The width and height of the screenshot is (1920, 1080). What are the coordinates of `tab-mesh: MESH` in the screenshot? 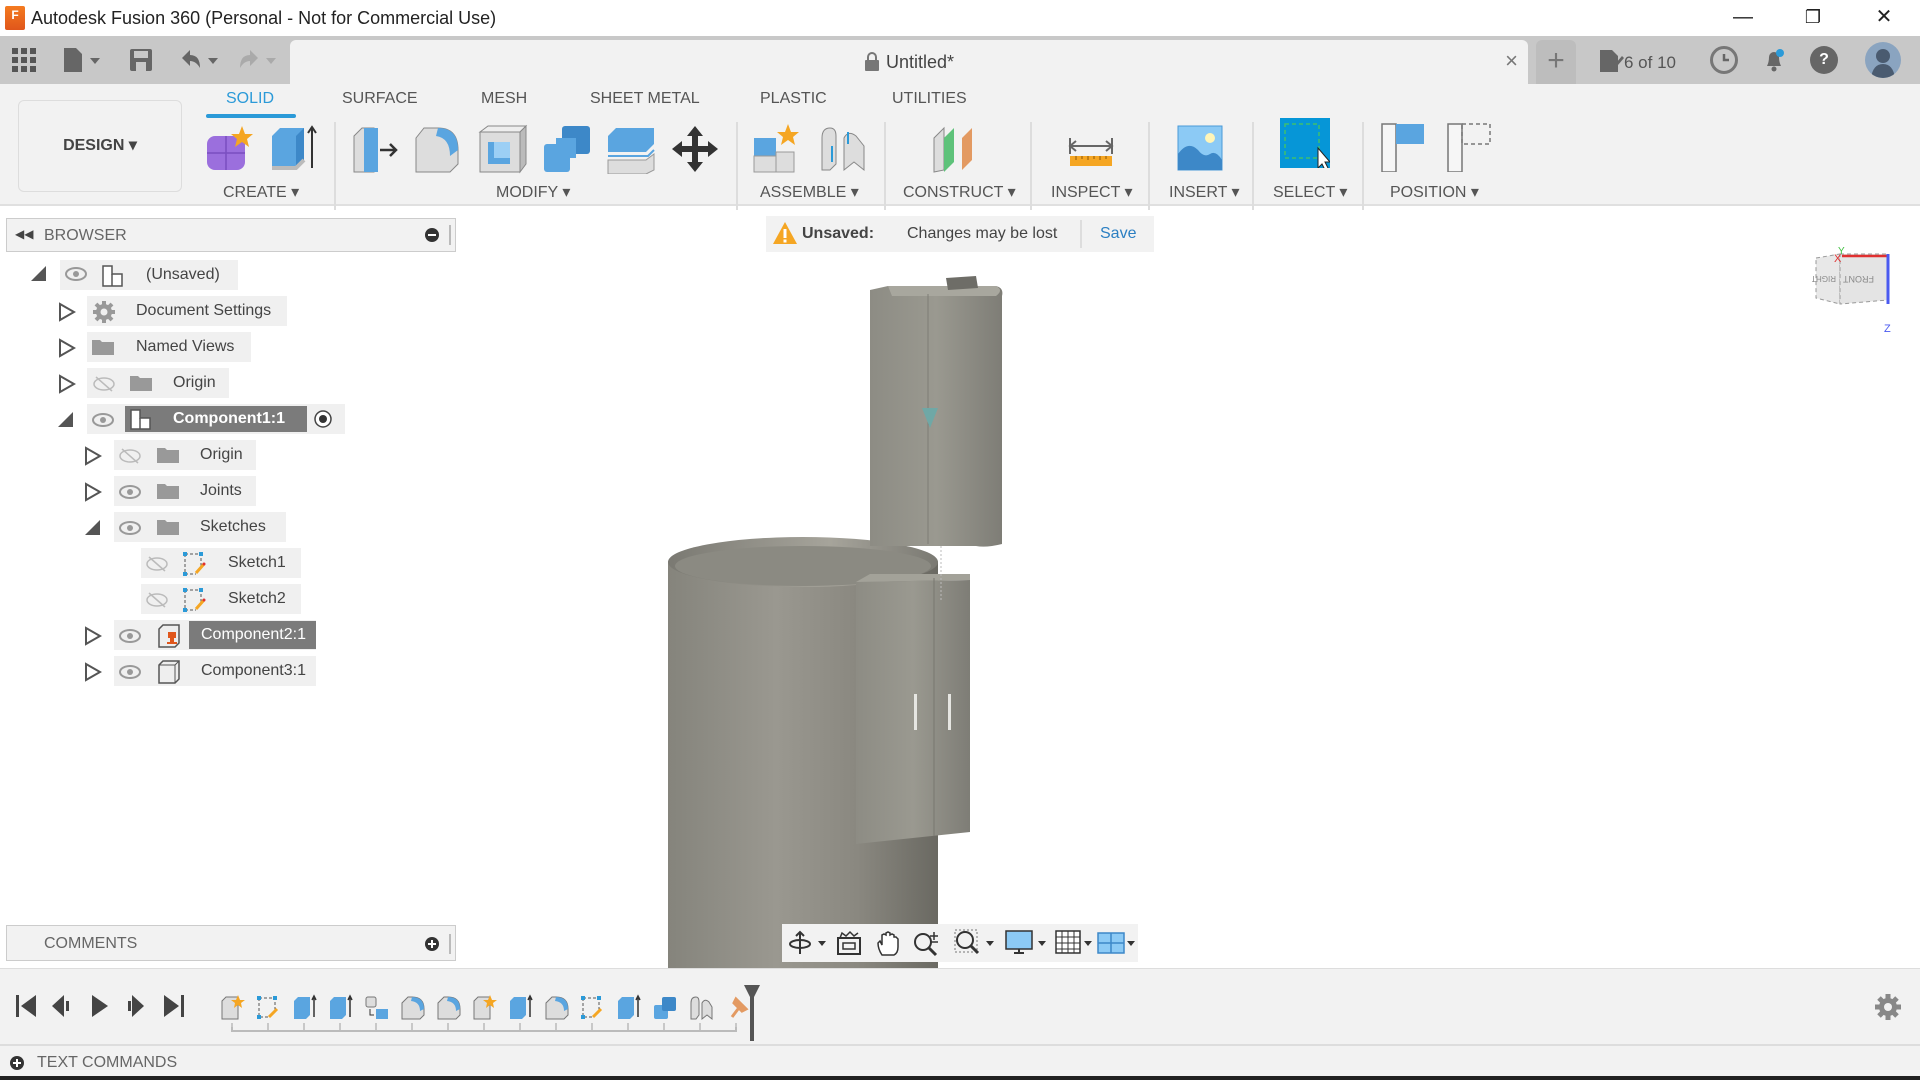 It's located at (504, 99).